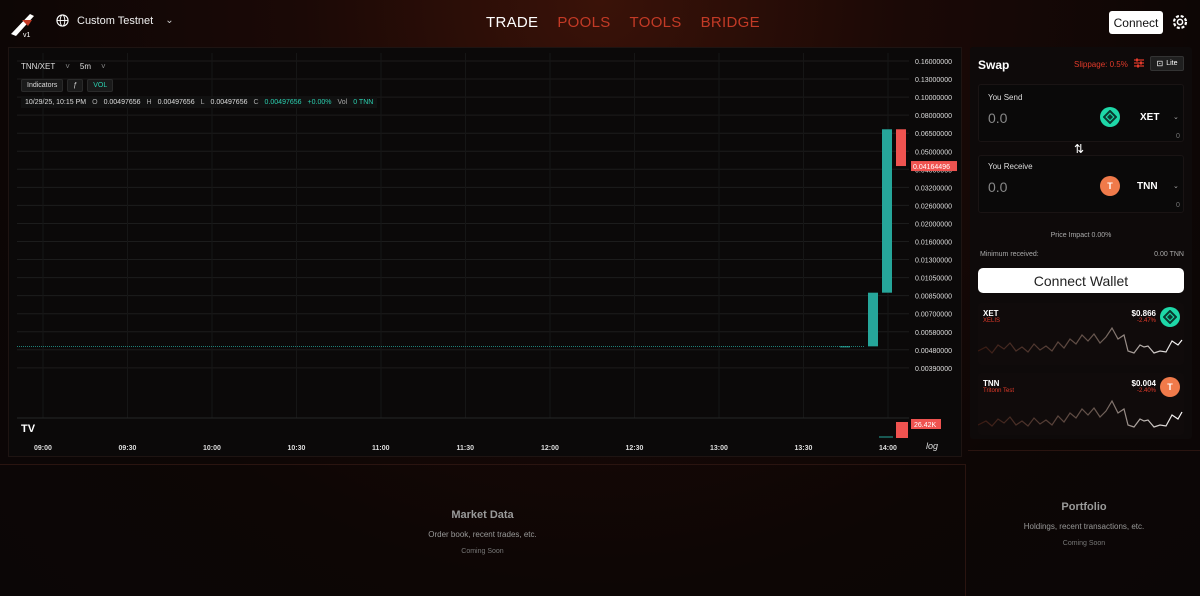 The image size is (1200, 596). Describe the element at coordinates (85, 66) in the screenshot. I see `interval-label: 5m` at that location.